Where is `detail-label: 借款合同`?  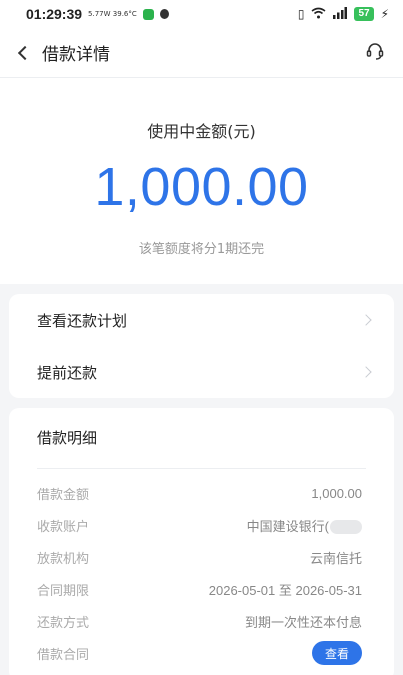
detail-label: 借款合同 is located at coordinates (63, 655).